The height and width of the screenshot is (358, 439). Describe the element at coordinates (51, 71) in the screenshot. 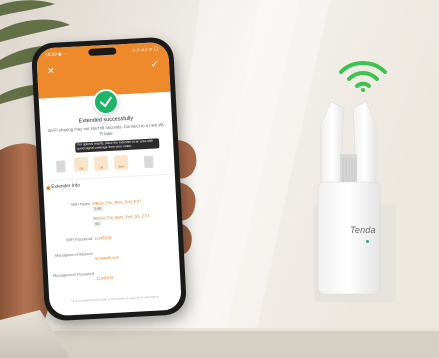

I see `close-icon: ✕` at that location.